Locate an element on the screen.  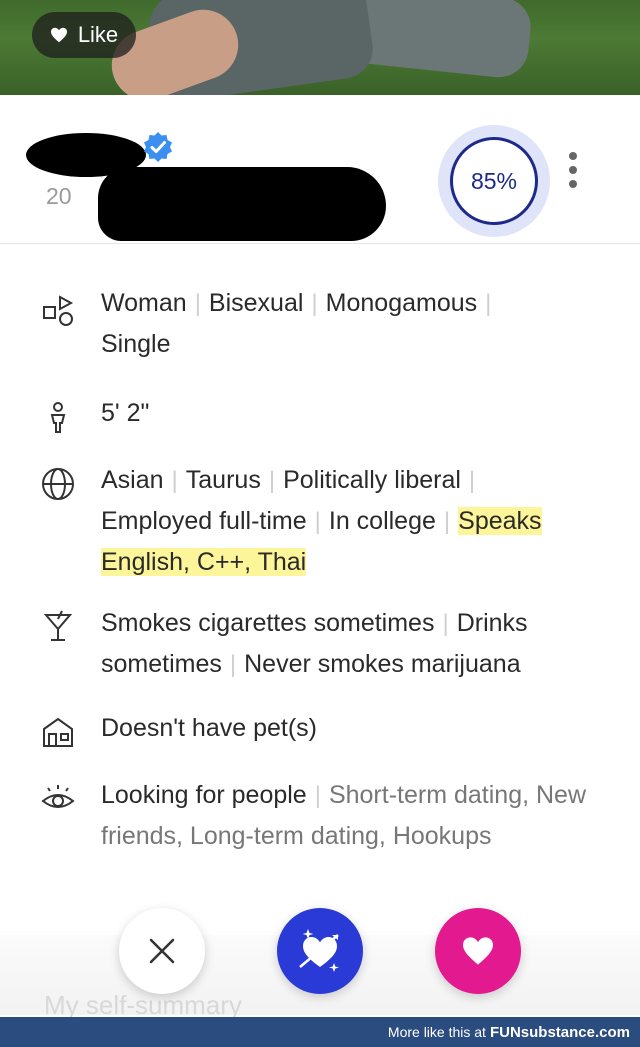
detail-item: Woman is located at coordinates (144, 303).